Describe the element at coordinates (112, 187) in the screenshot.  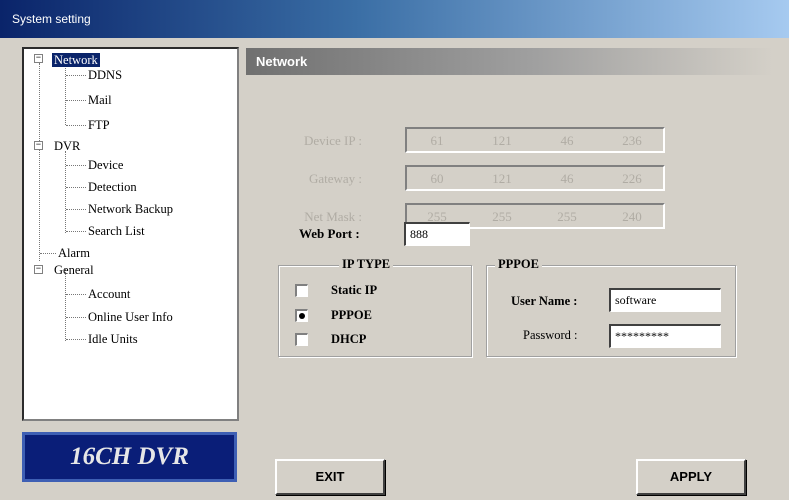
I see `tree-item-detection: Detection` at that location.